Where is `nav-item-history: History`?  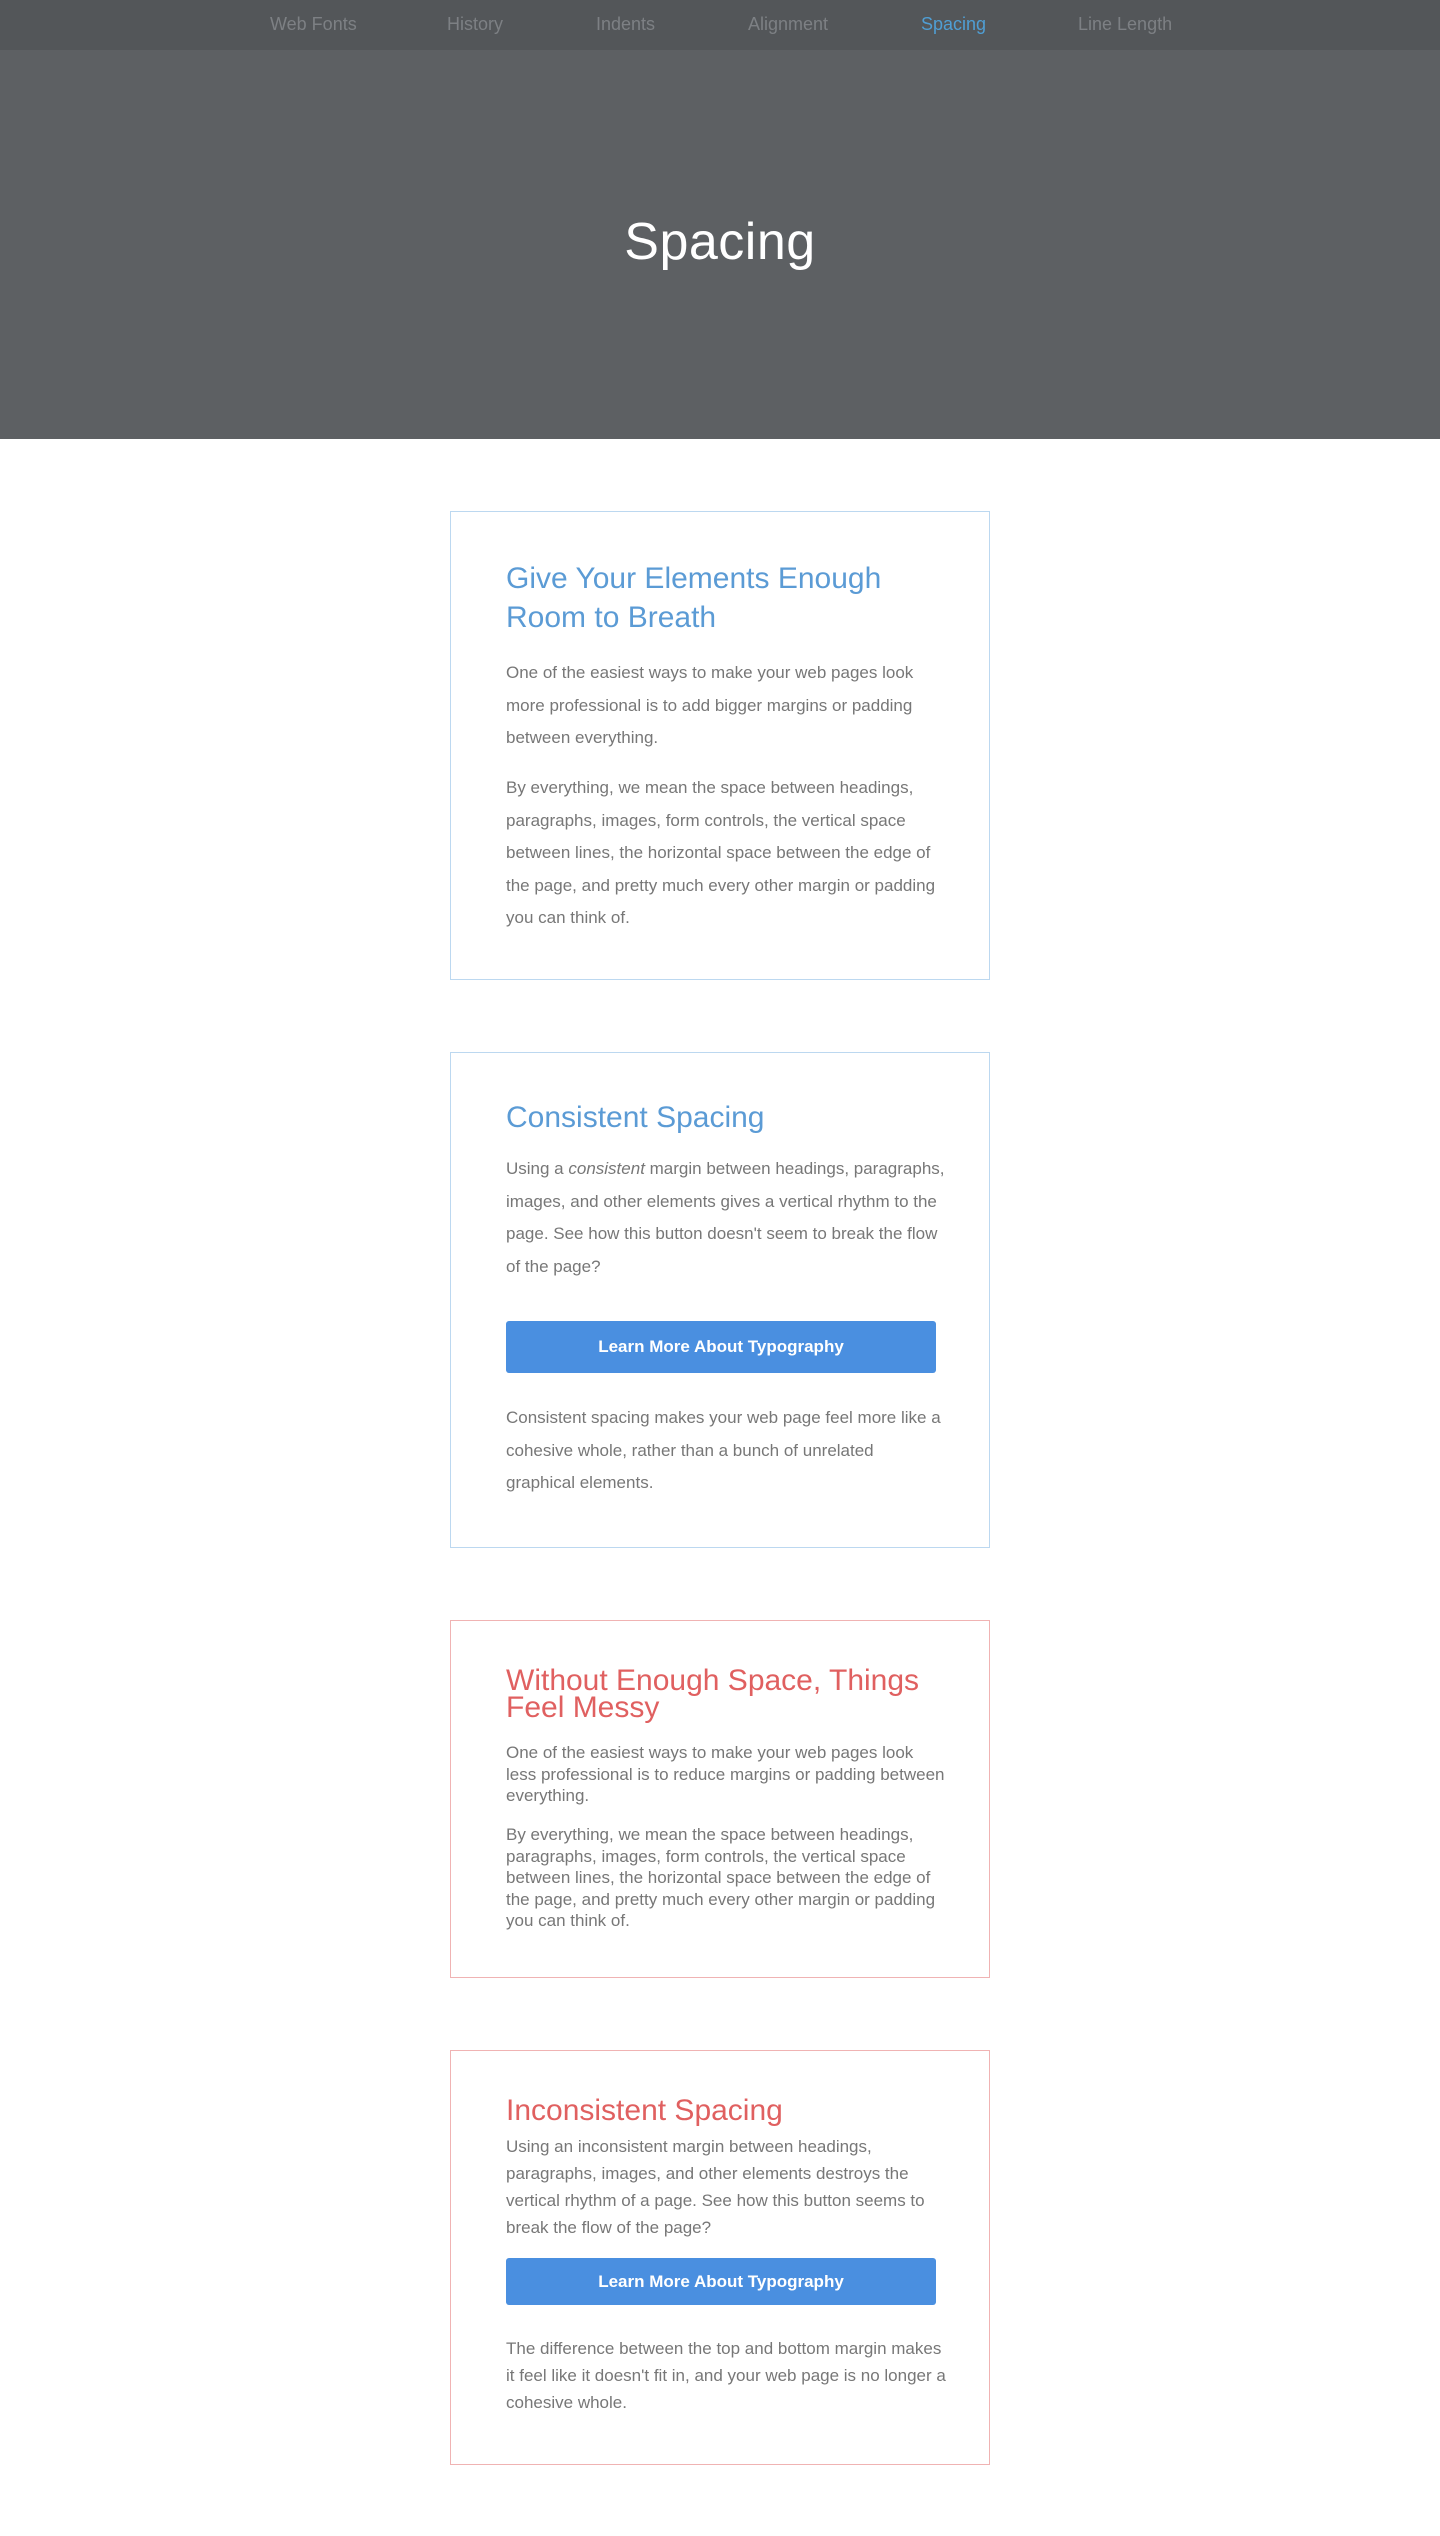 nav-item-history: History is located at coordinates (475, 24).